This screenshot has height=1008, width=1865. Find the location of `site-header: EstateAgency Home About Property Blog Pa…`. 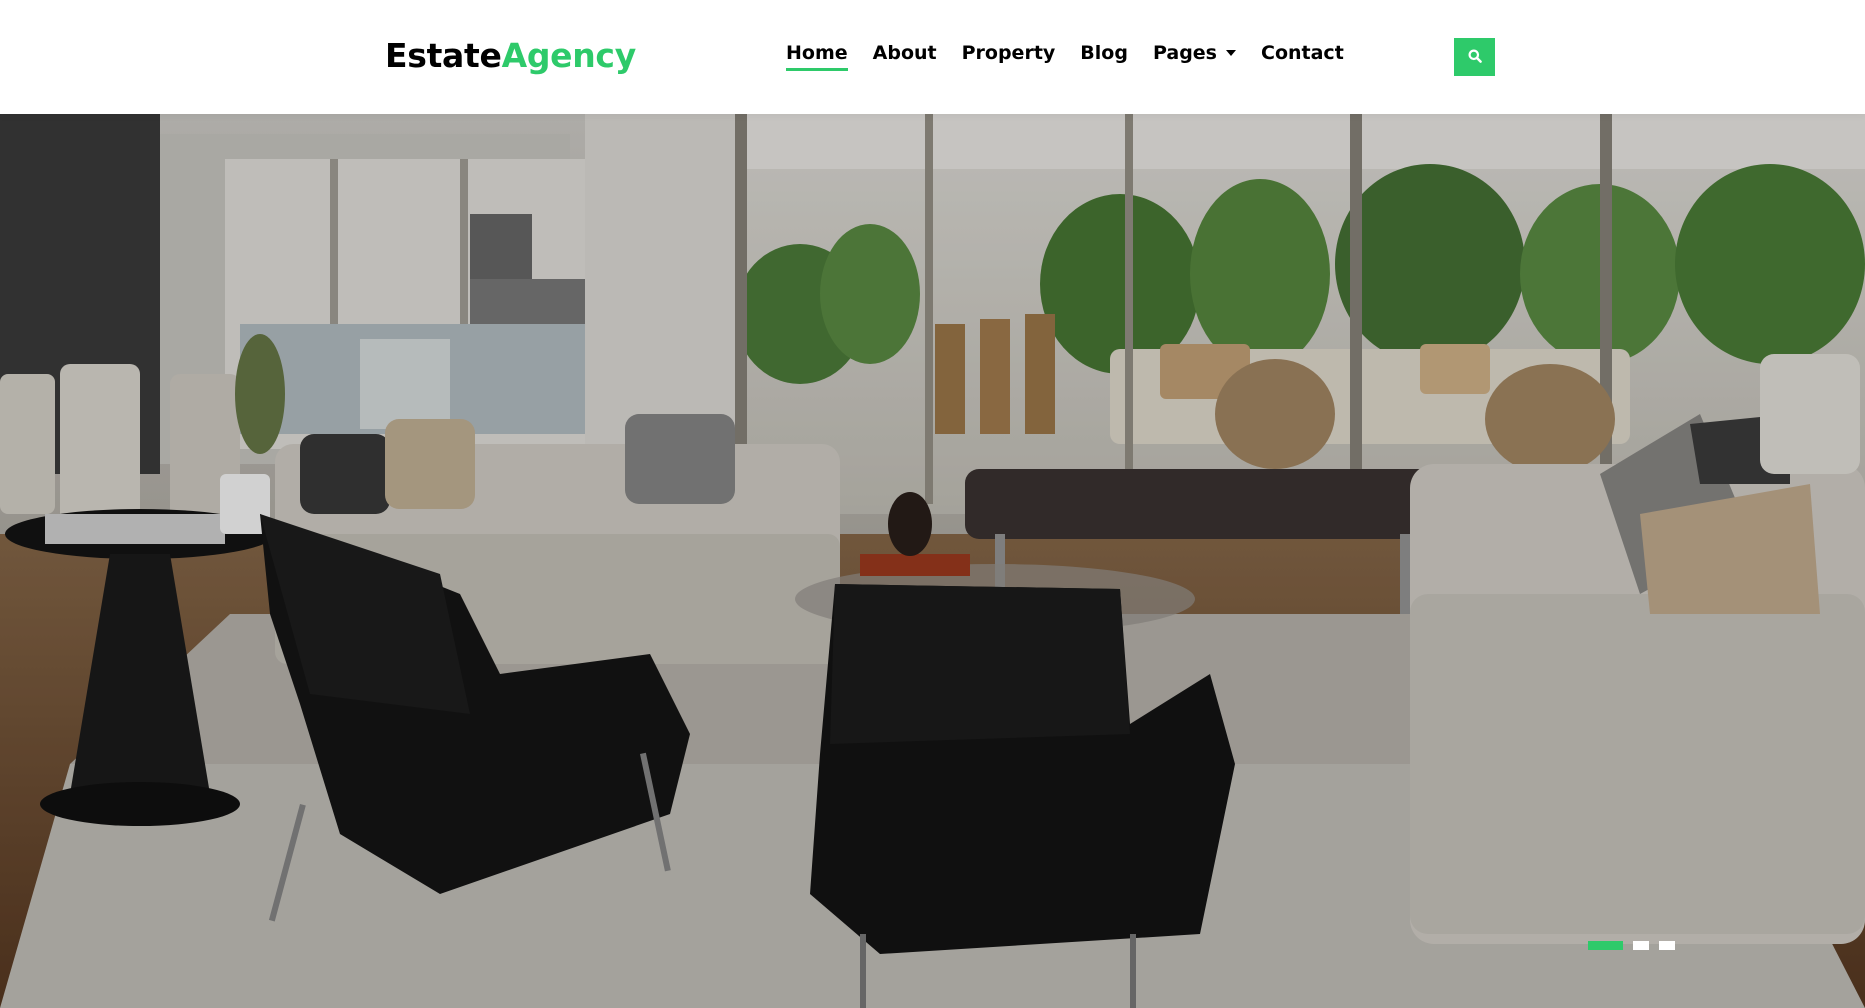

site-header: EstateAgency Home About Property Blog Pa… is located at coordinates (932, 57).